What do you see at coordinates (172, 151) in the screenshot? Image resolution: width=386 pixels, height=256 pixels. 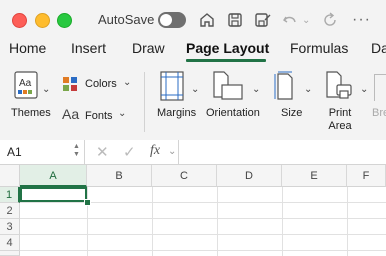 I see `fx-chevron-icon: ⌄` at bounding box center [172, 151].